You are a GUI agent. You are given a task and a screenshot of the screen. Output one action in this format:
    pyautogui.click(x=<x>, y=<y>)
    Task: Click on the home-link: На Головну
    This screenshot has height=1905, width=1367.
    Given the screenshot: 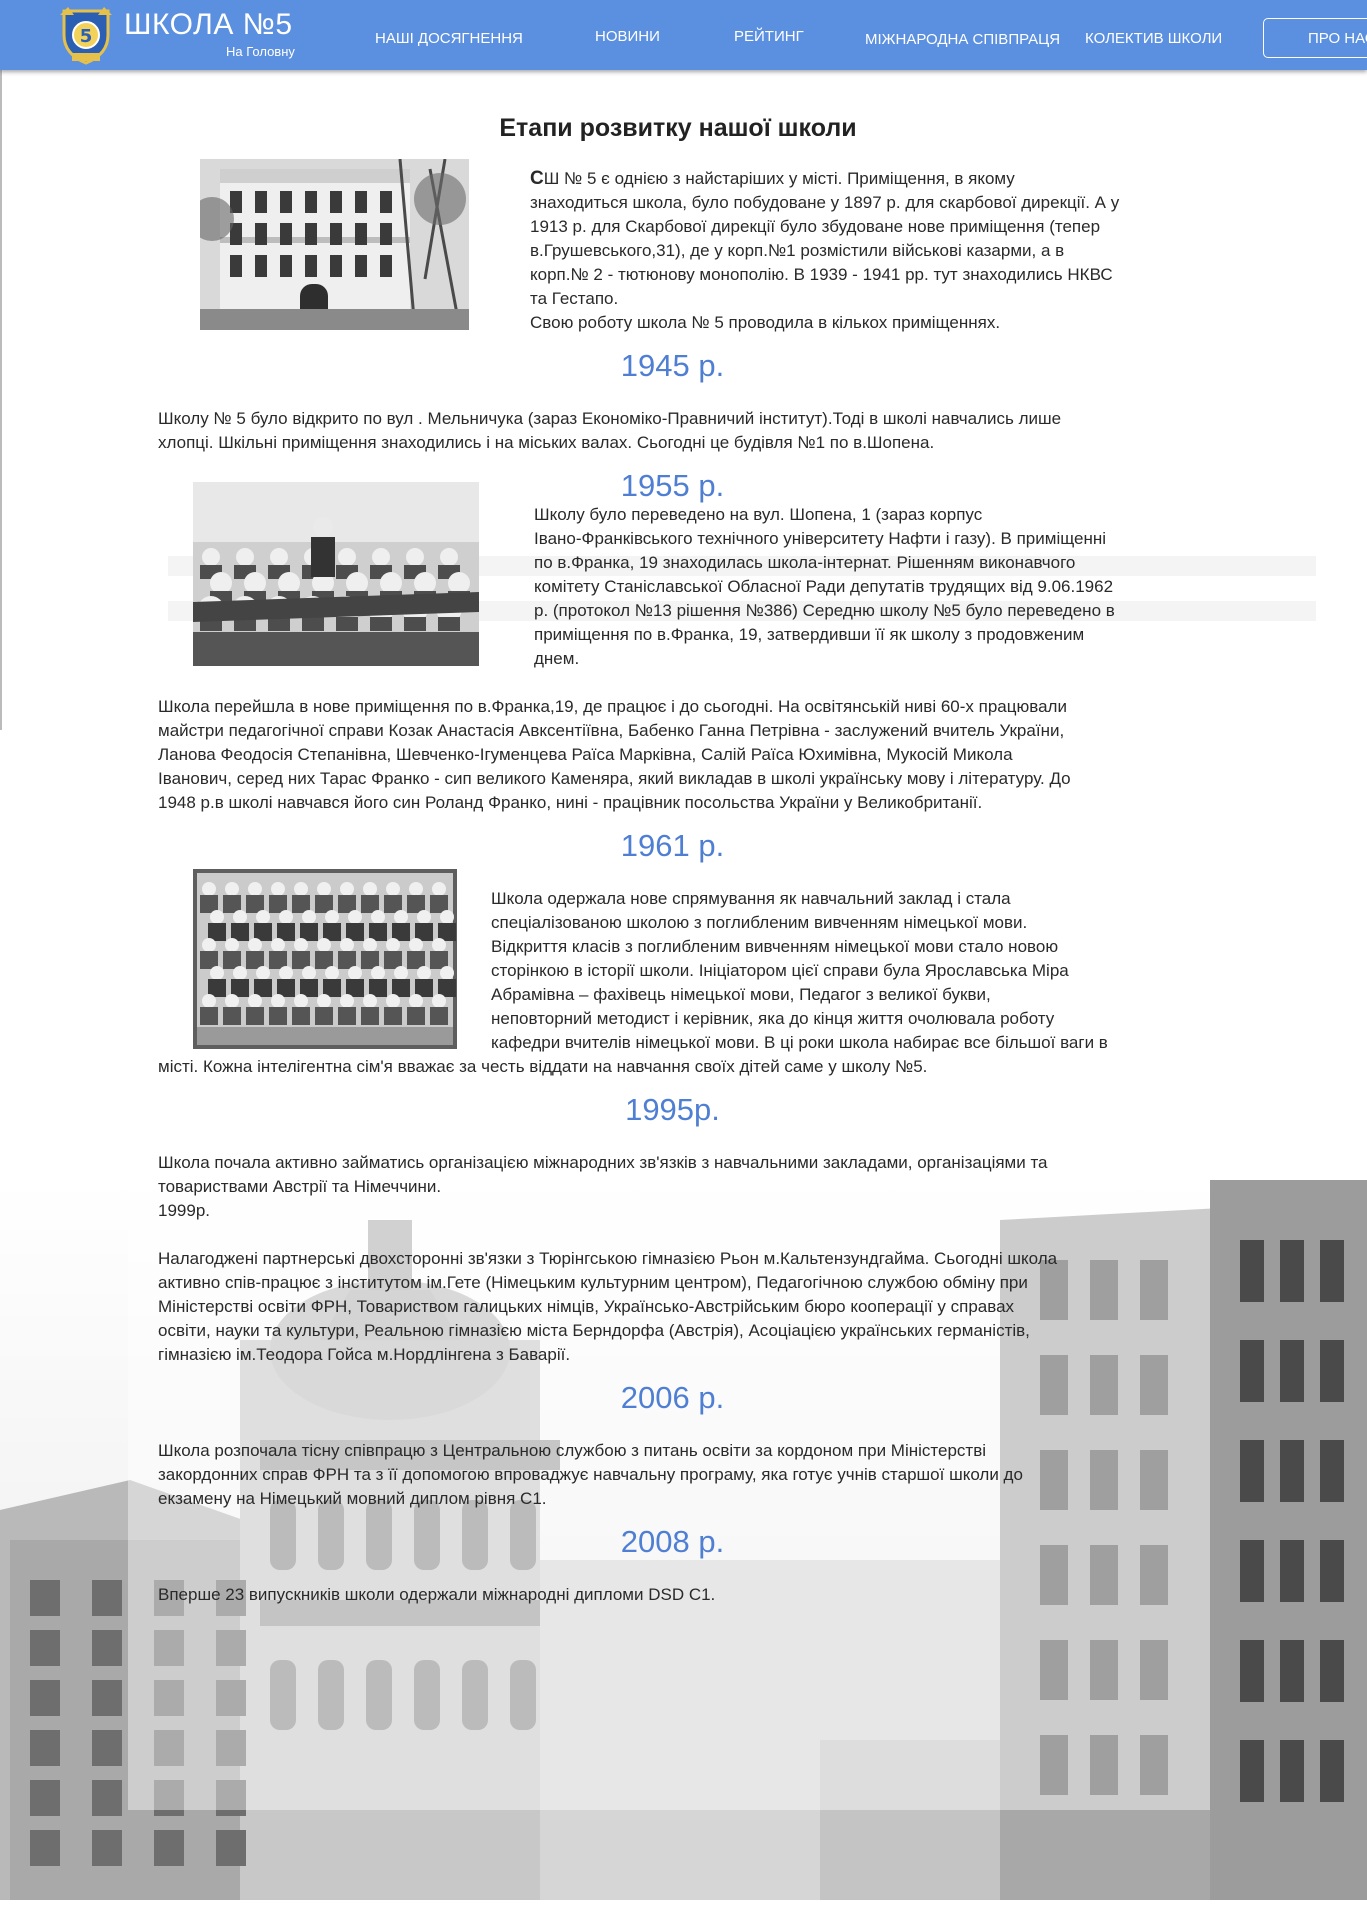 What is the action you would take?
    pyautogui.click(x=260, y=51)
    